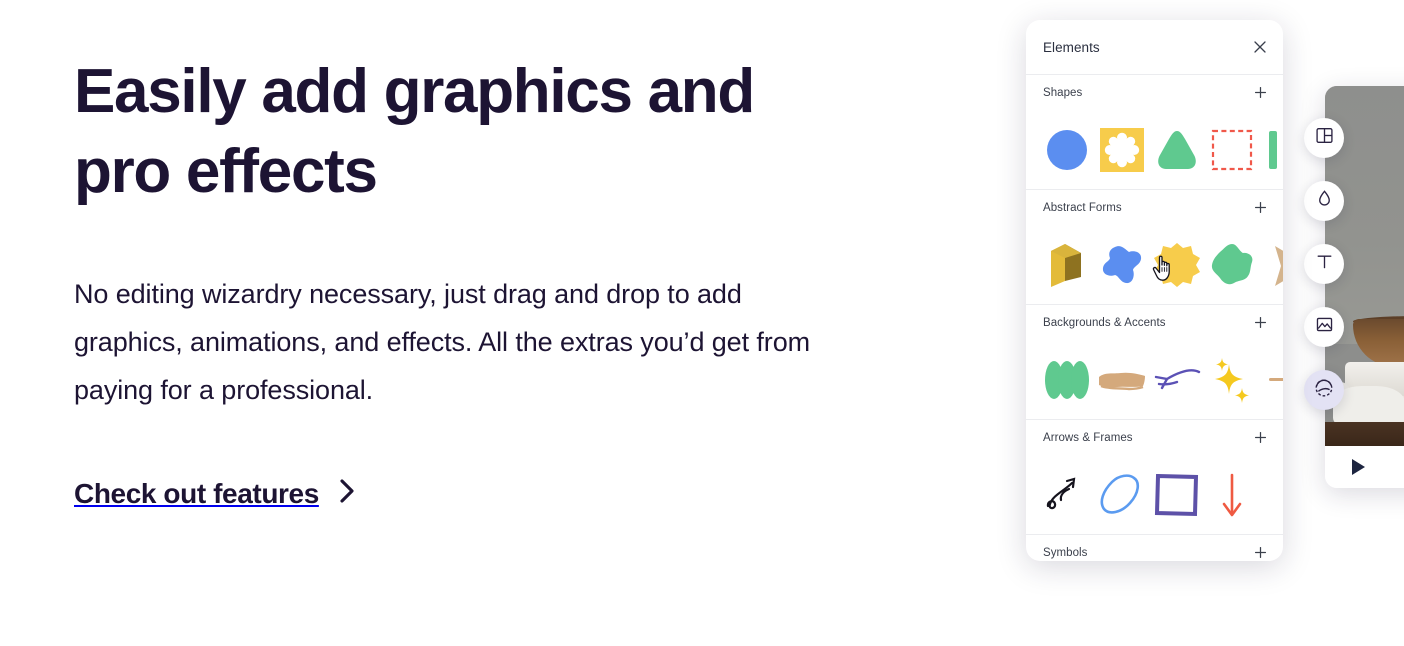 The height and width of the screenshot is (646, 1404). What do you see at coordinates (1358, 467) in the screenshot?
I see `play-icon` at bounding box center [1358, 467].